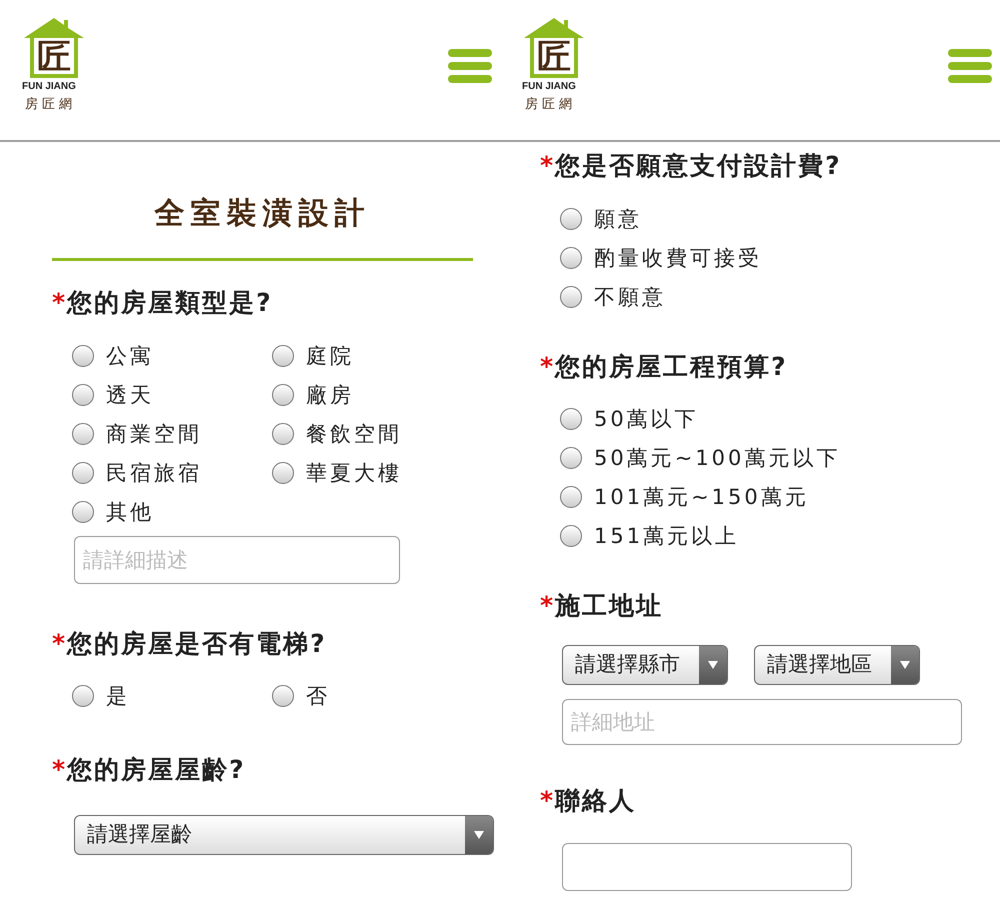 Image resolution: width=1000 pixels, height=900 pixels. What do you see at coordinates (284, 834) in the screenshot?
I see `dropdown: 請選擇屋齡` at bounding box center [284, 834].